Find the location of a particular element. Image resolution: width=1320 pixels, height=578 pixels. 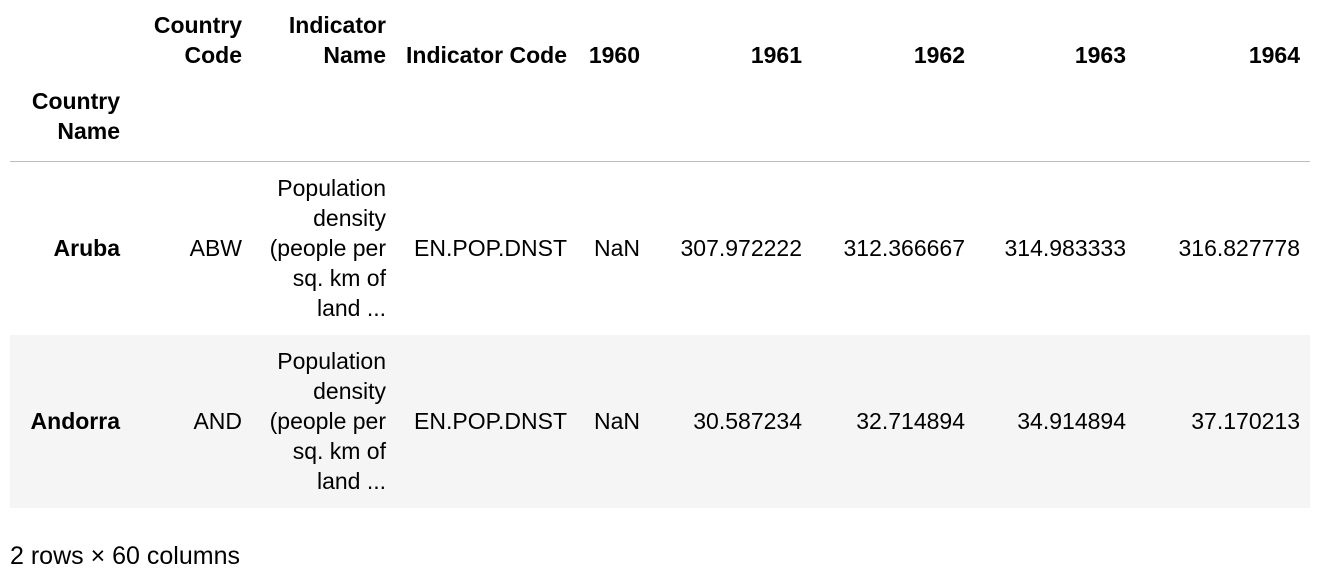

column-header: Indicator Code is located at coordinates (487, 55).